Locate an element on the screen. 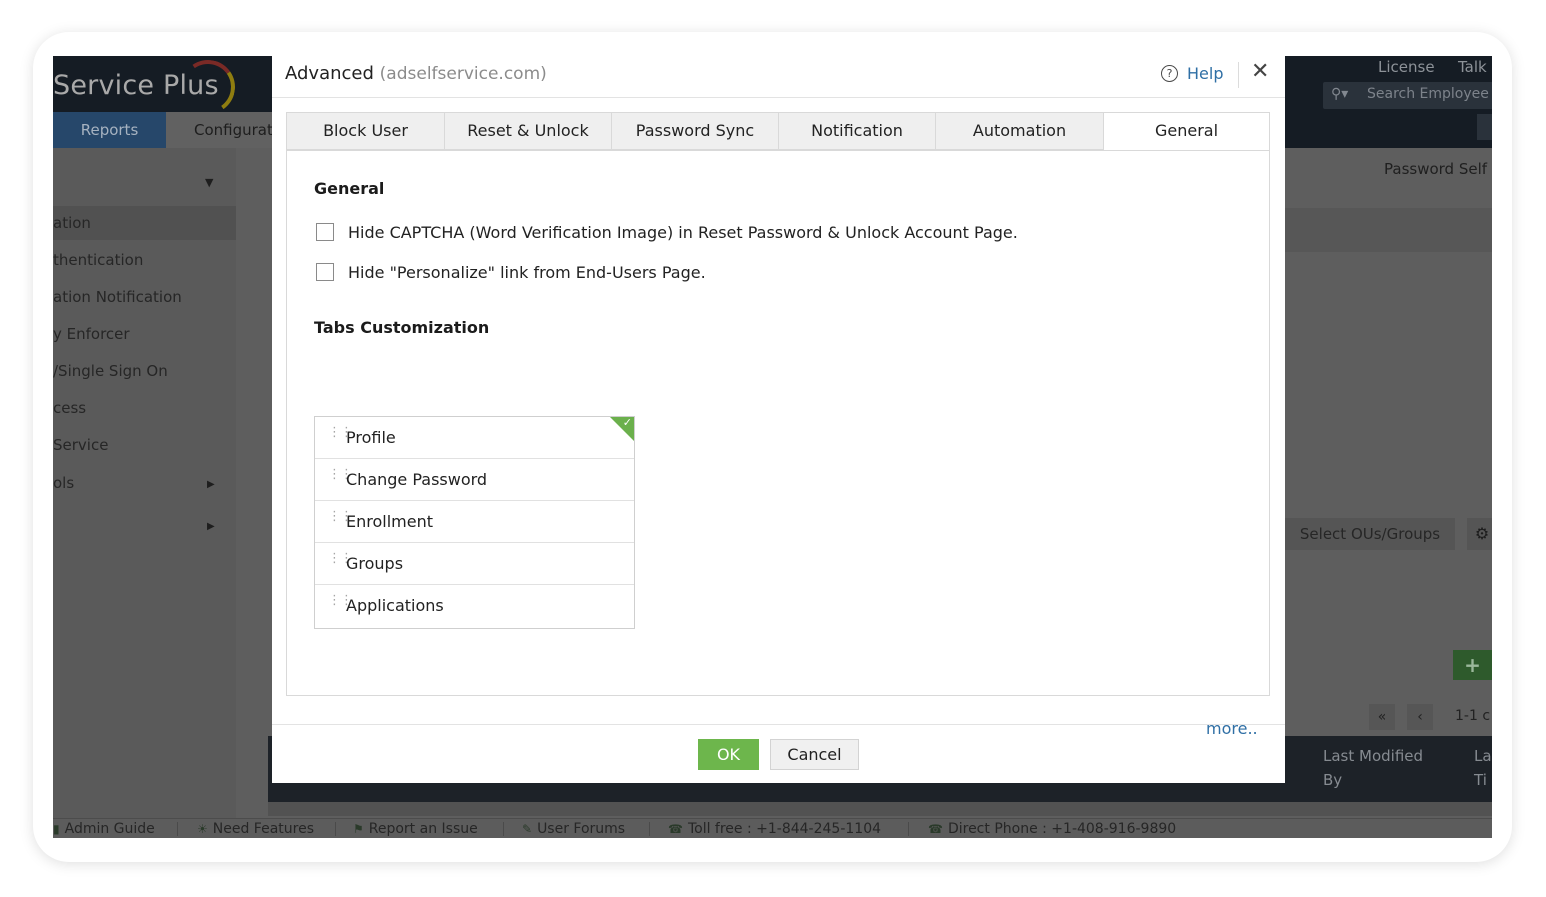 This screenshot has width=1546, height=897. nav-tab-configuration: Configurat is located at coordinates (226, 130).